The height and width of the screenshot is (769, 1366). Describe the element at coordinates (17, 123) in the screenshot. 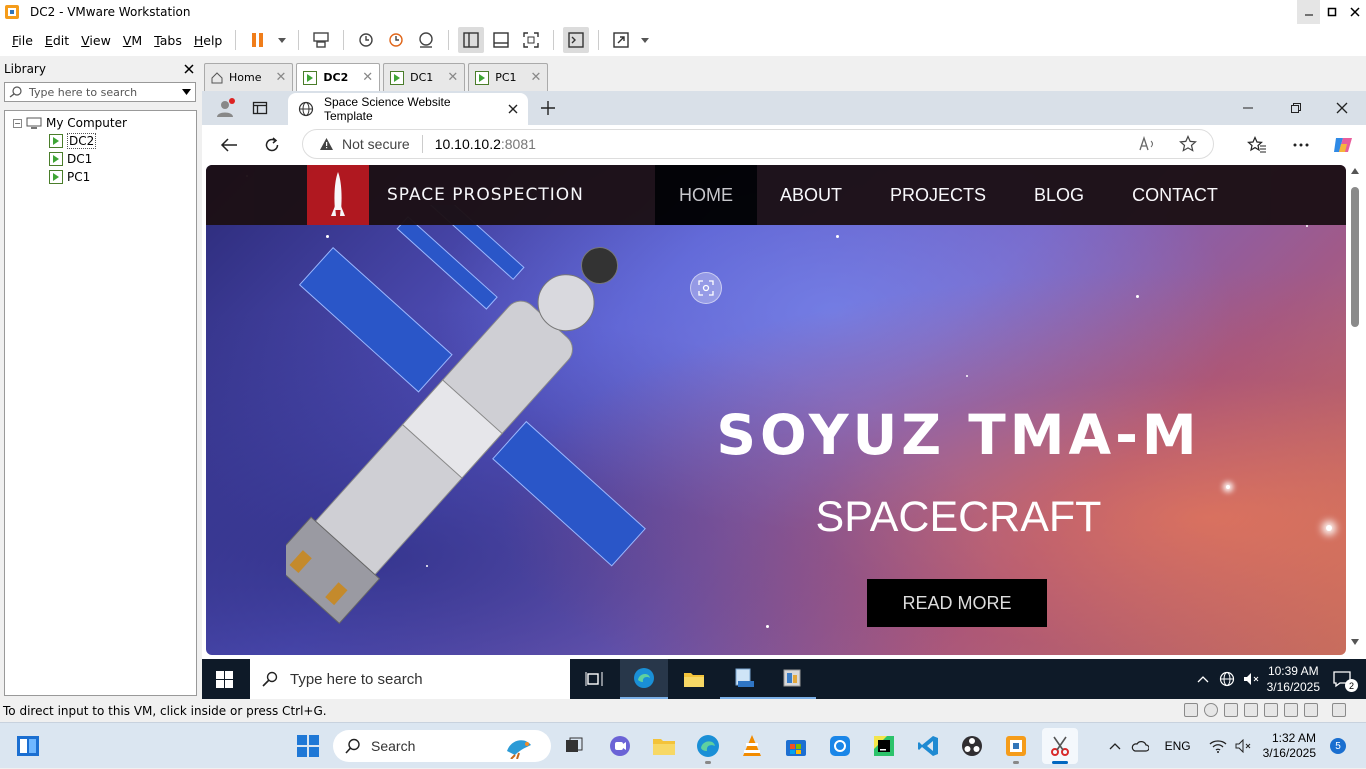

I see `collapse-toggle-icon: −` at that location.